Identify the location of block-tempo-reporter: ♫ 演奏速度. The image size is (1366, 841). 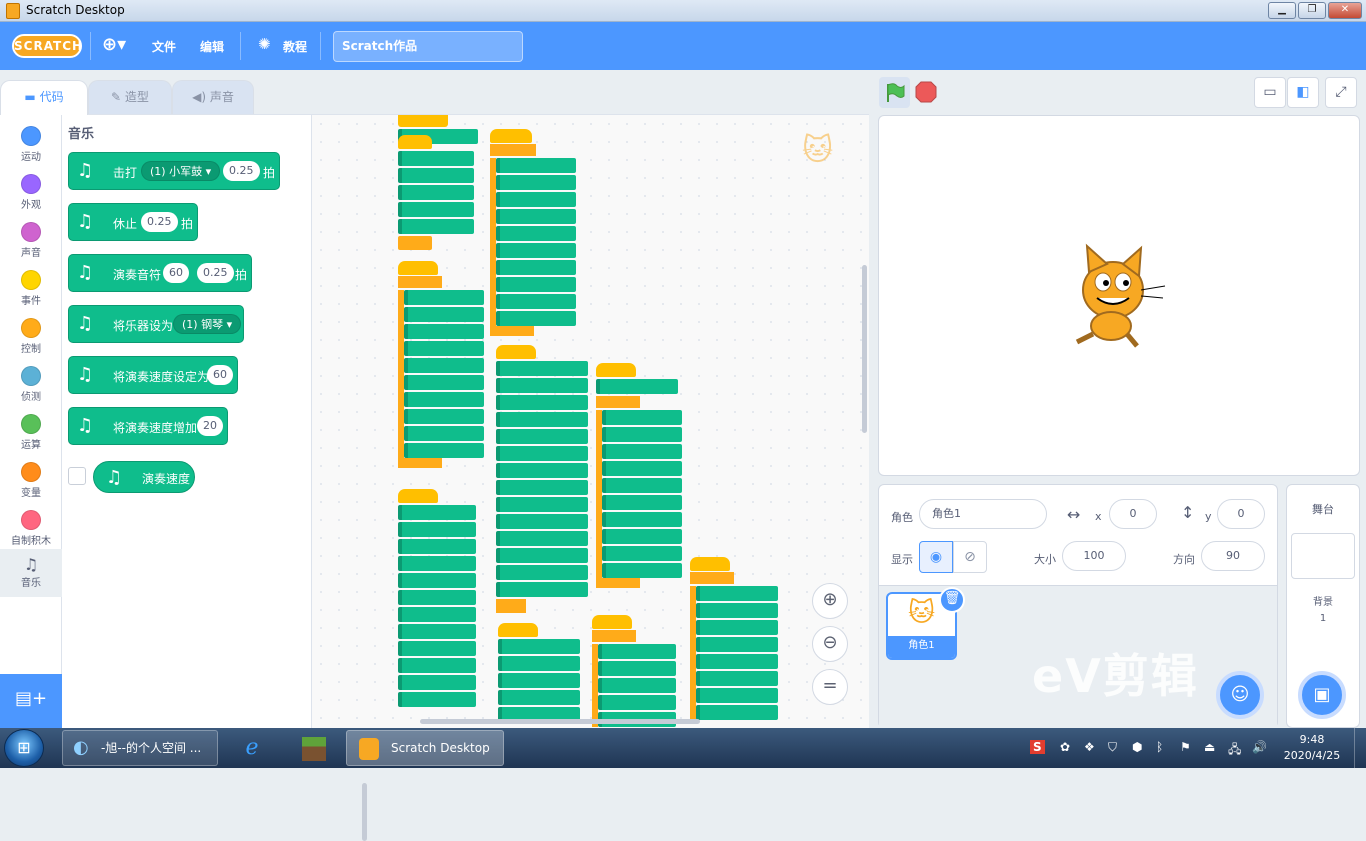
(144, 477).